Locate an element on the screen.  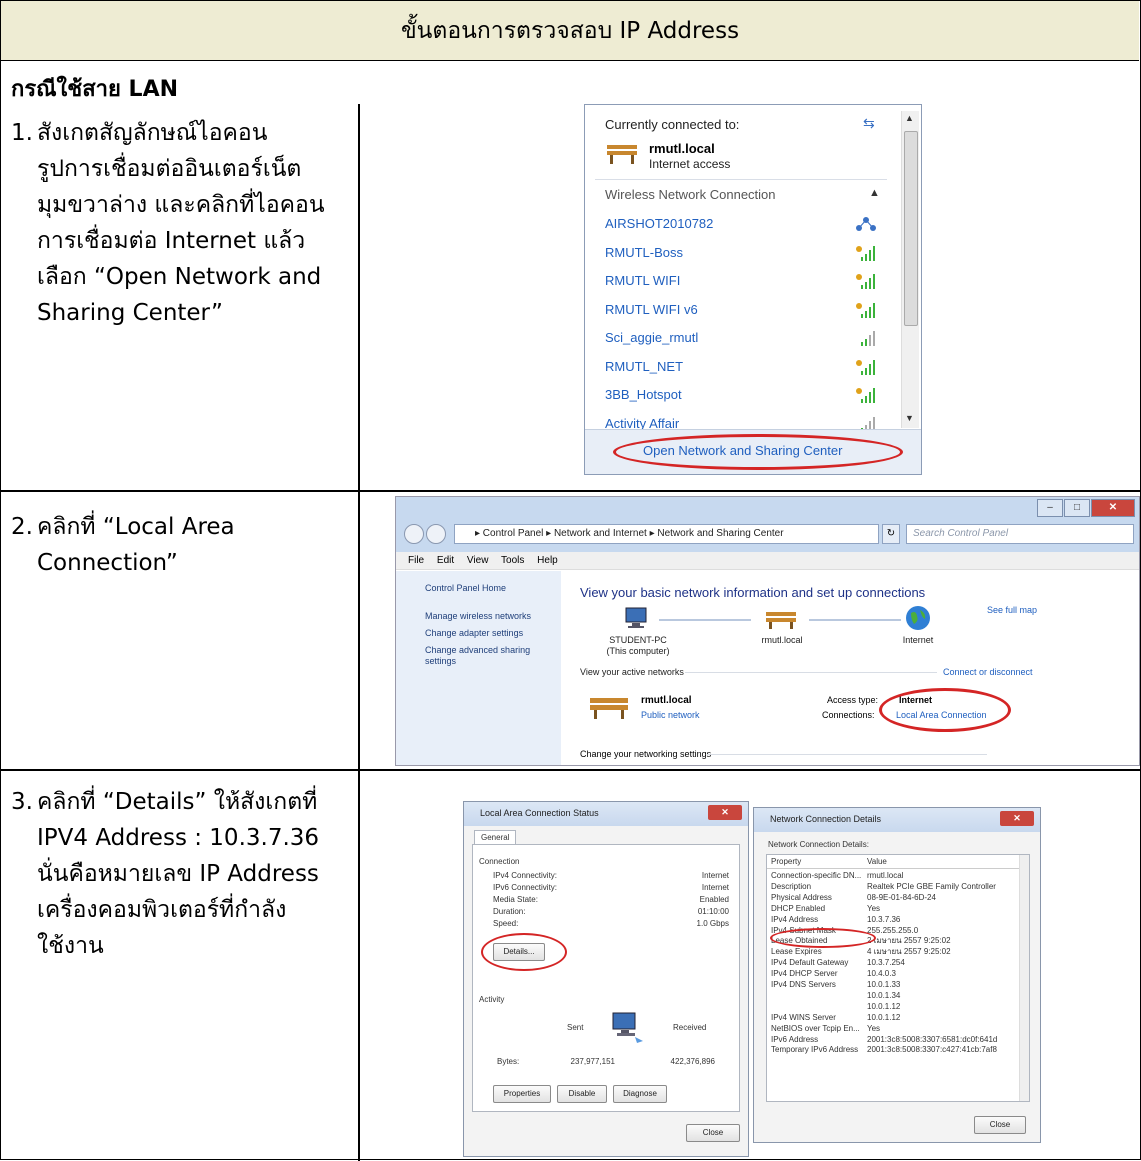
detail-value: 10.0.1.12 is located at coordinates (884, 1006).